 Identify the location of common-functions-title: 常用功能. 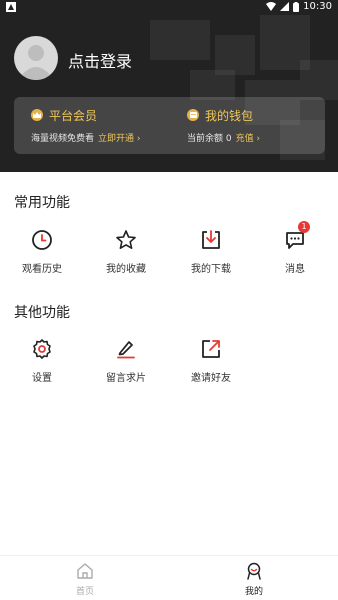
(42, 203).